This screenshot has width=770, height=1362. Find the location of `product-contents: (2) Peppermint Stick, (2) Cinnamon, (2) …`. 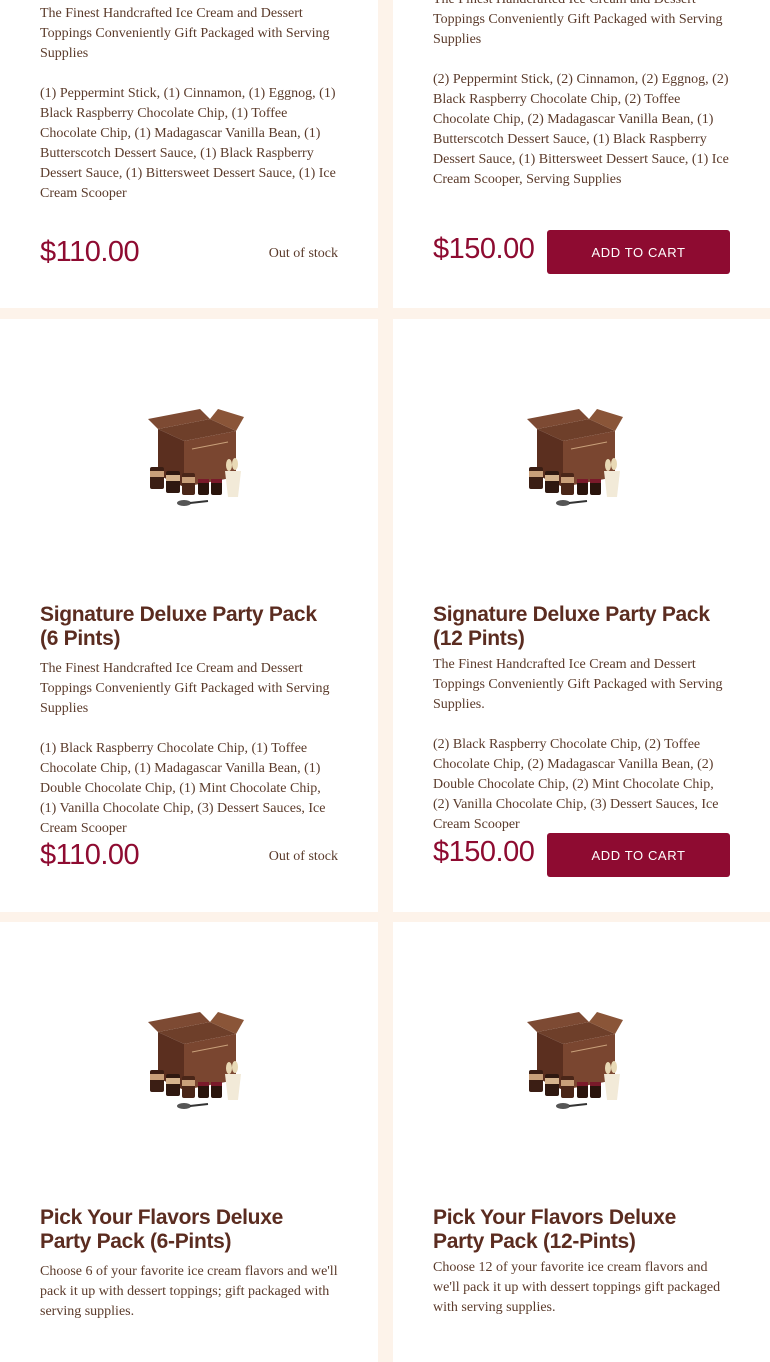

product-contents: (2) Peppermint Stick, (2) Cinnamon, (2) … is located at coordinates (581, 129).